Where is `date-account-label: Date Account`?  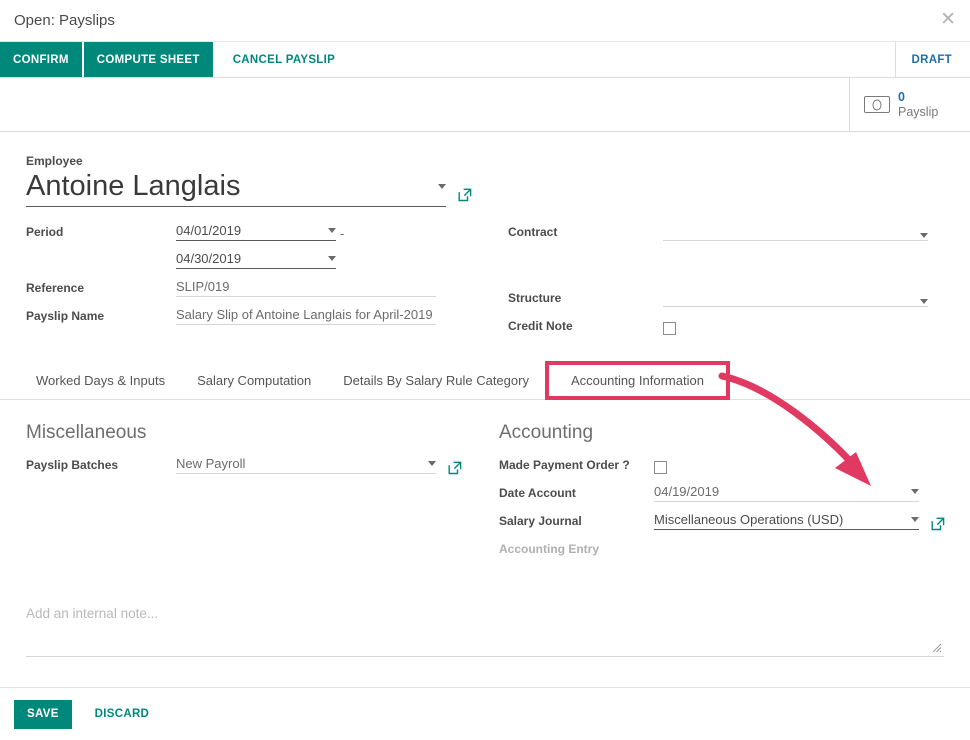 date-account-label: Date Account is located at coordinates (537, 493).